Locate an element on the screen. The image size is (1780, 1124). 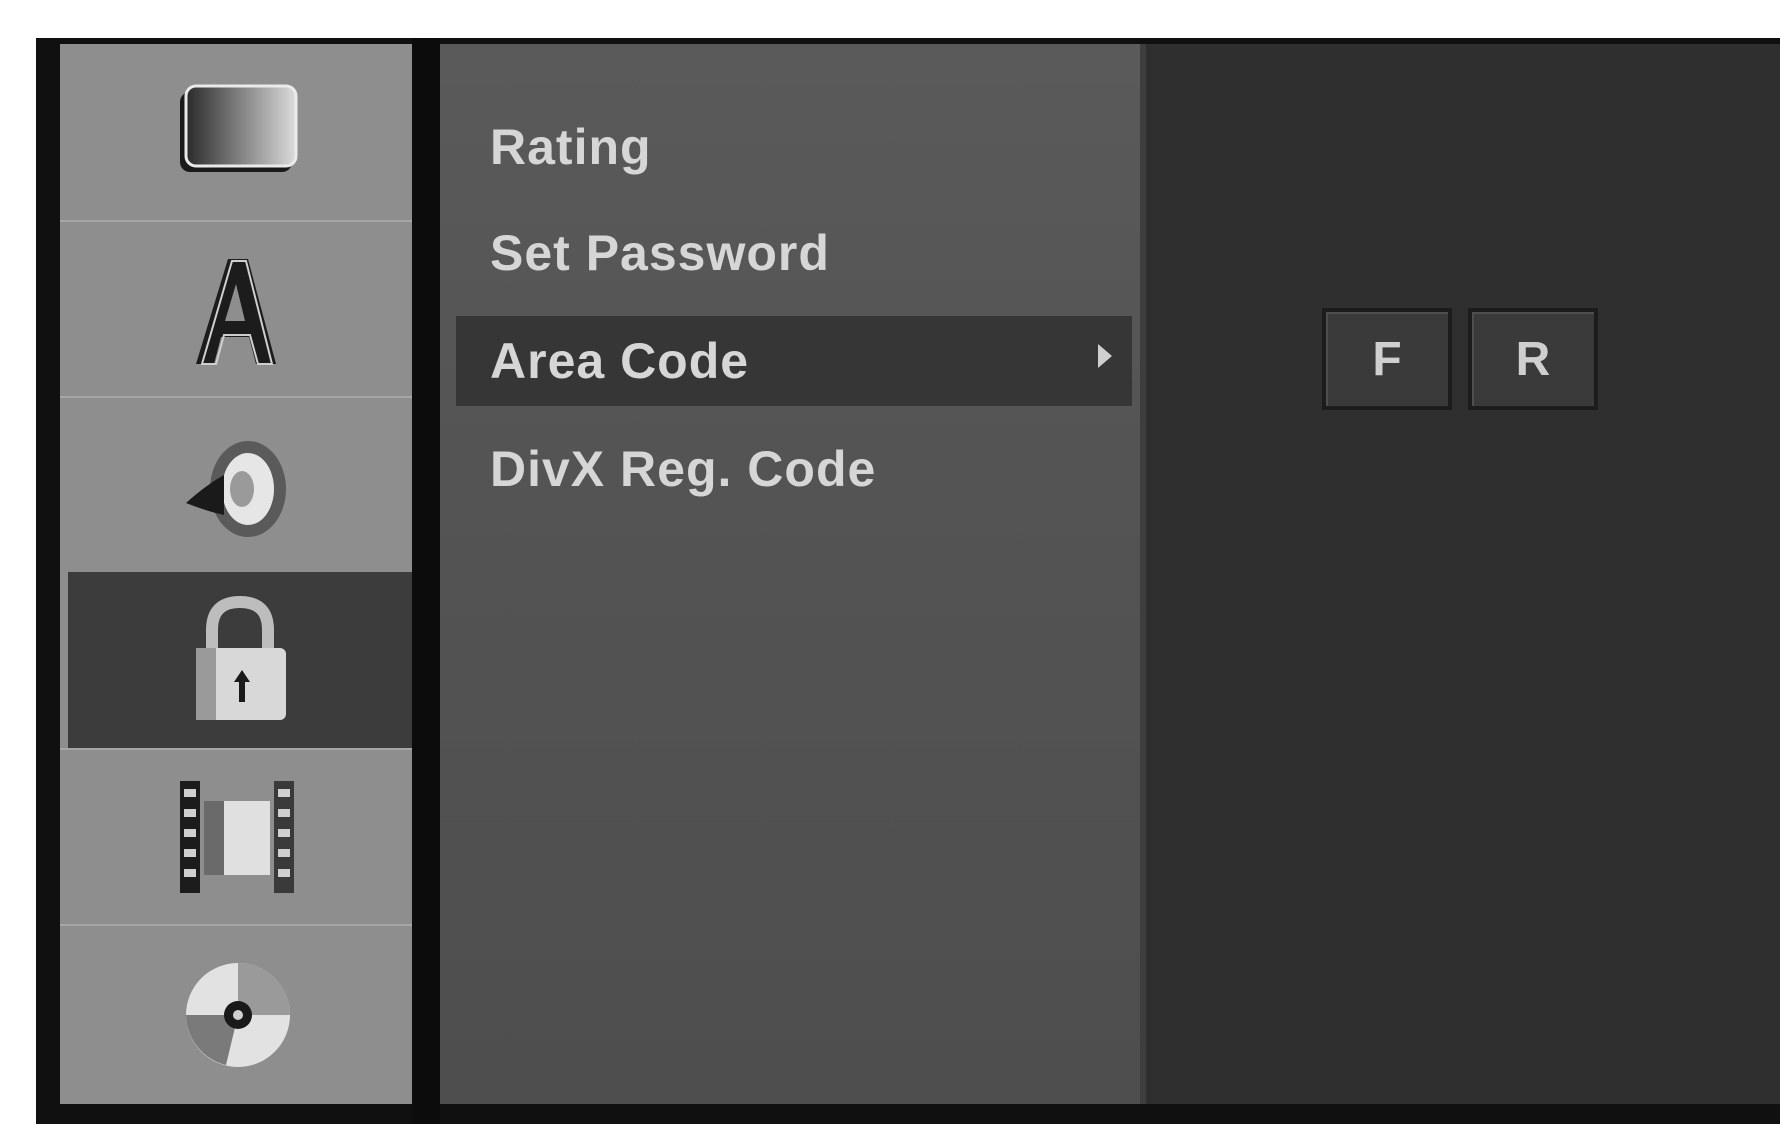
lock-icon is located at coordinates (241, 657).